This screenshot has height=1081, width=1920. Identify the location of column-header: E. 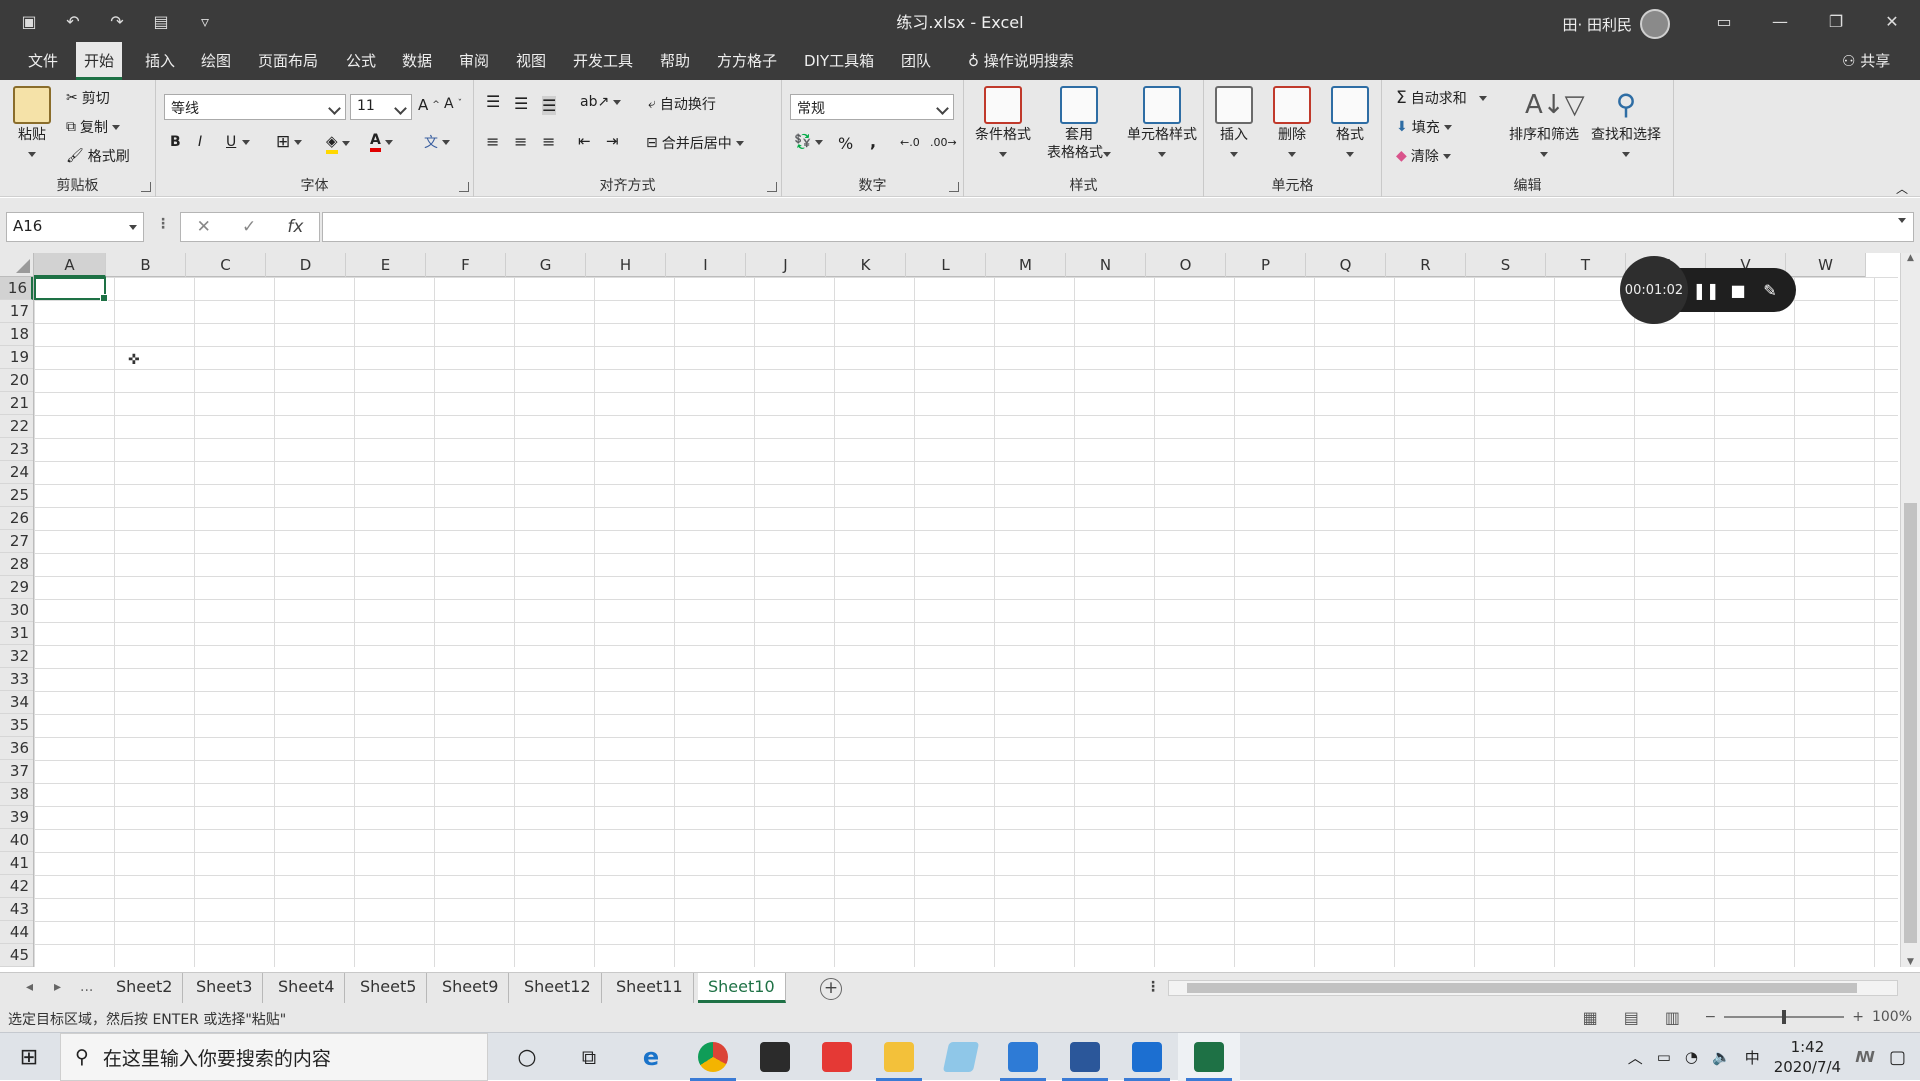
(386, 265).